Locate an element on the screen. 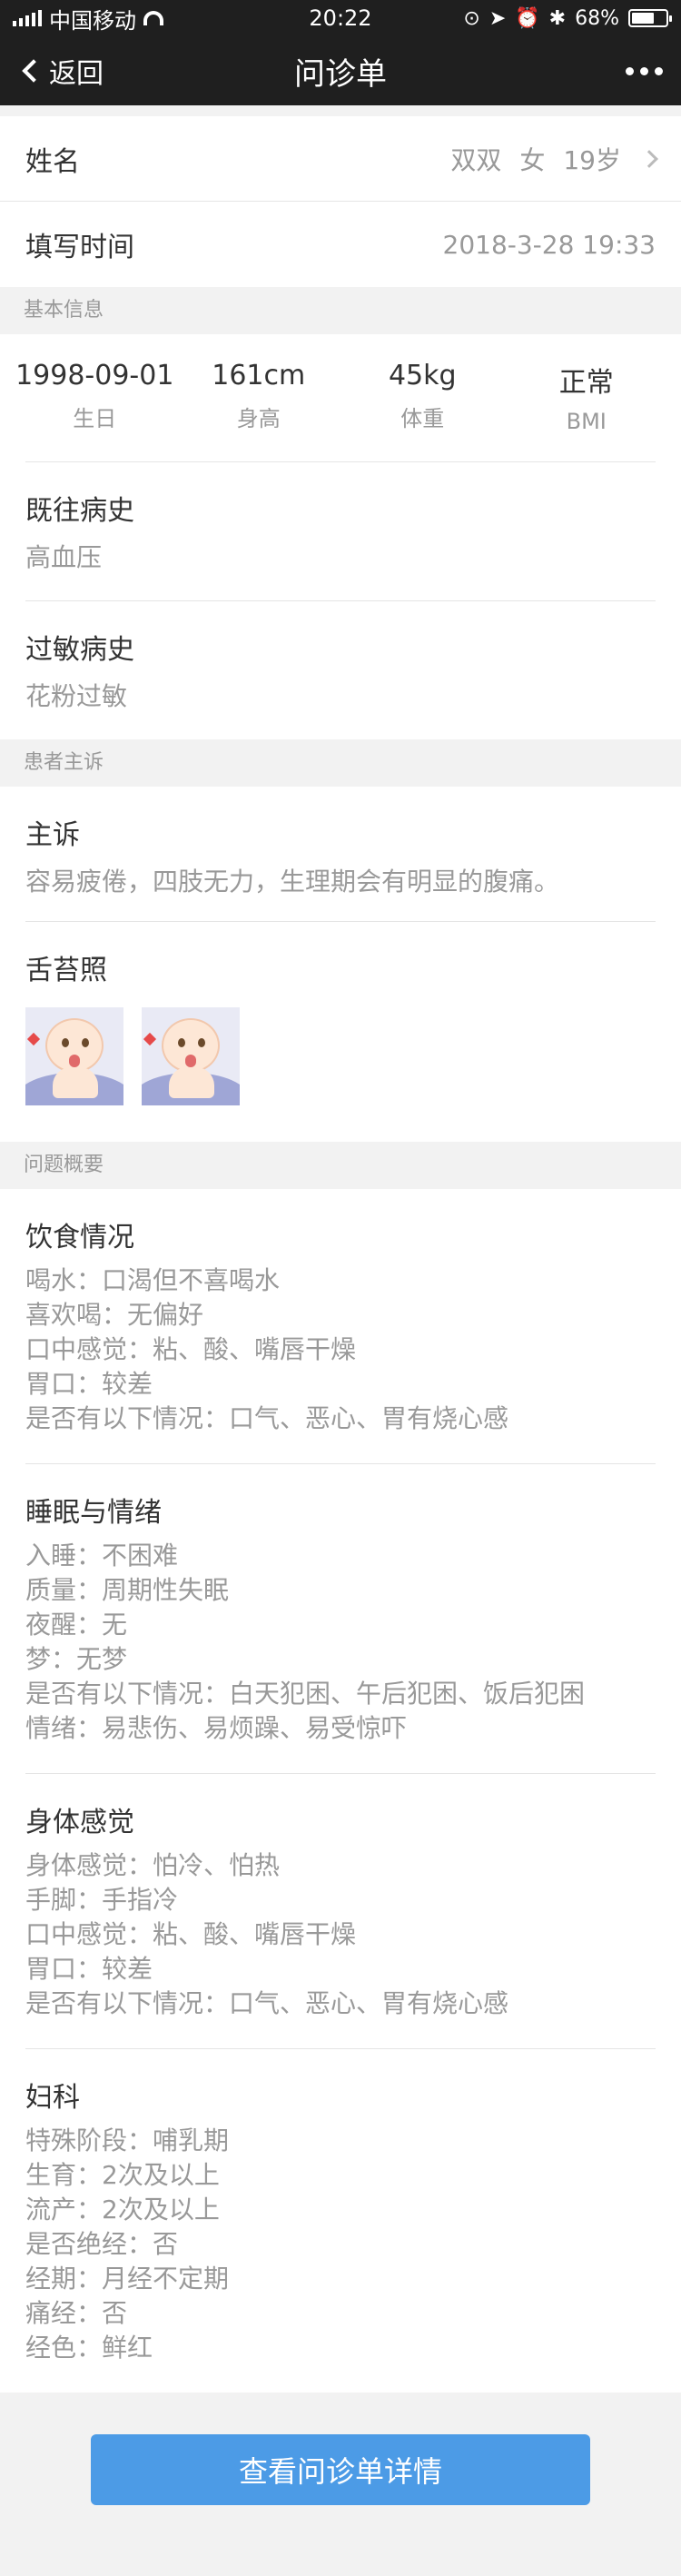 The width and height of the screenshot is (681, 2576). section-overview: 问题概要 is located at coordinates (340, 1165).